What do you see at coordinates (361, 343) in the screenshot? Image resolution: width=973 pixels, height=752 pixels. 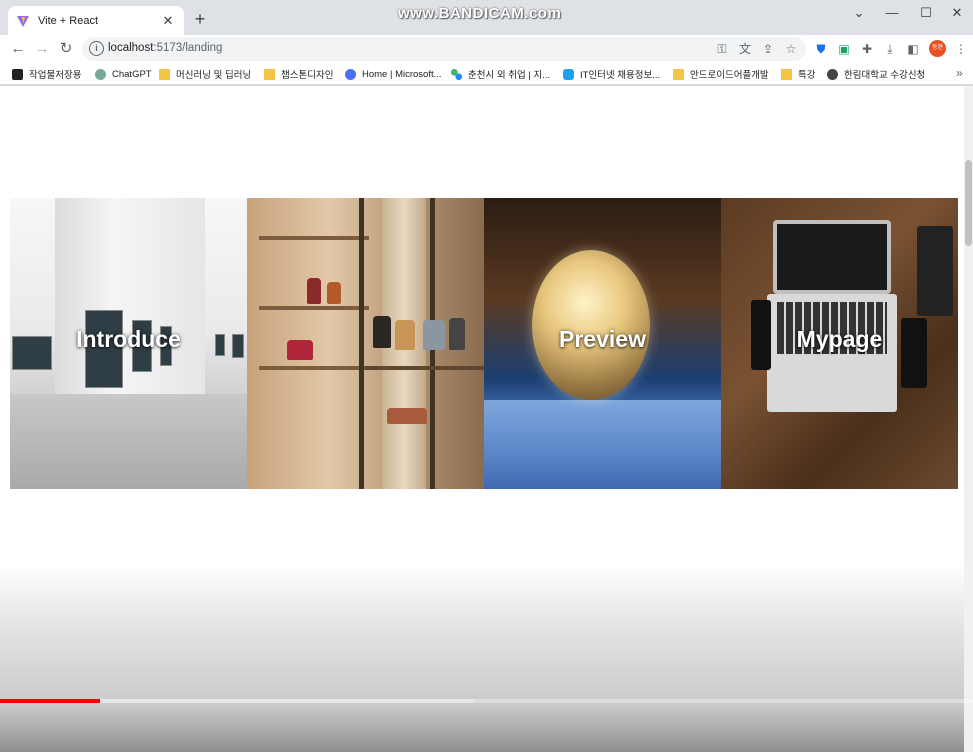 I see `shop-frame-image` at bounding box center [361, 343].